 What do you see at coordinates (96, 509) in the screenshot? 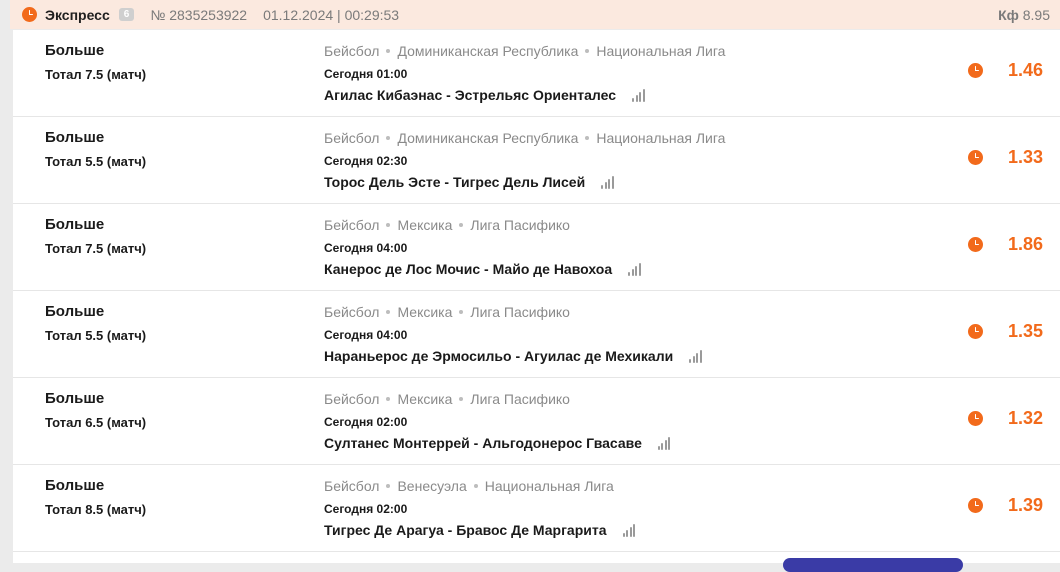
I see `bet-market: Тотал 8.5 (матч)` at bounding box center [96, 509].